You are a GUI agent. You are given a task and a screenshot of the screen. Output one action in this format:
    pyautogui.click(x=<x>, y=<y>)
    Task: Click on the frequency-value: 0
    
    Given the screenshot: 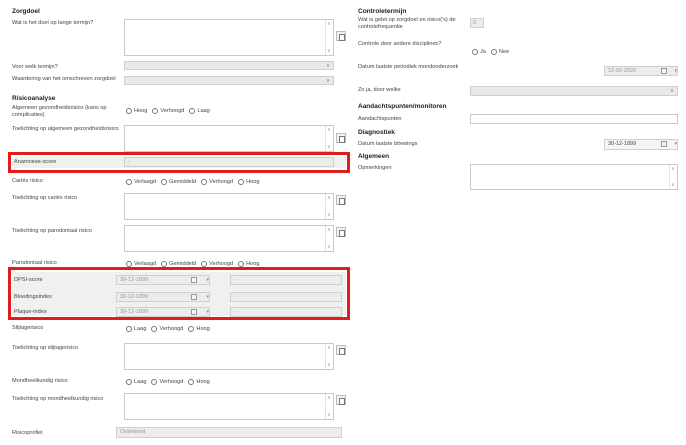 What is the action you would take?
    pyautogui.click(x=477, y=23)
    